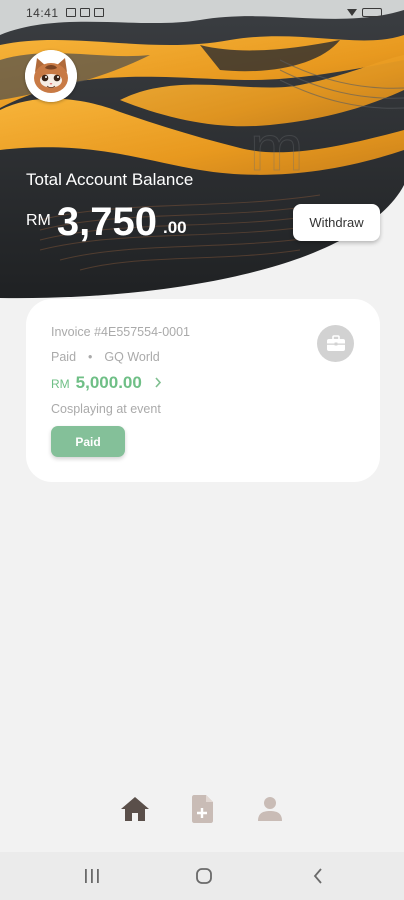 This screenshot has height=900, width=404. I want to click on home-icon, so click(135, 809).